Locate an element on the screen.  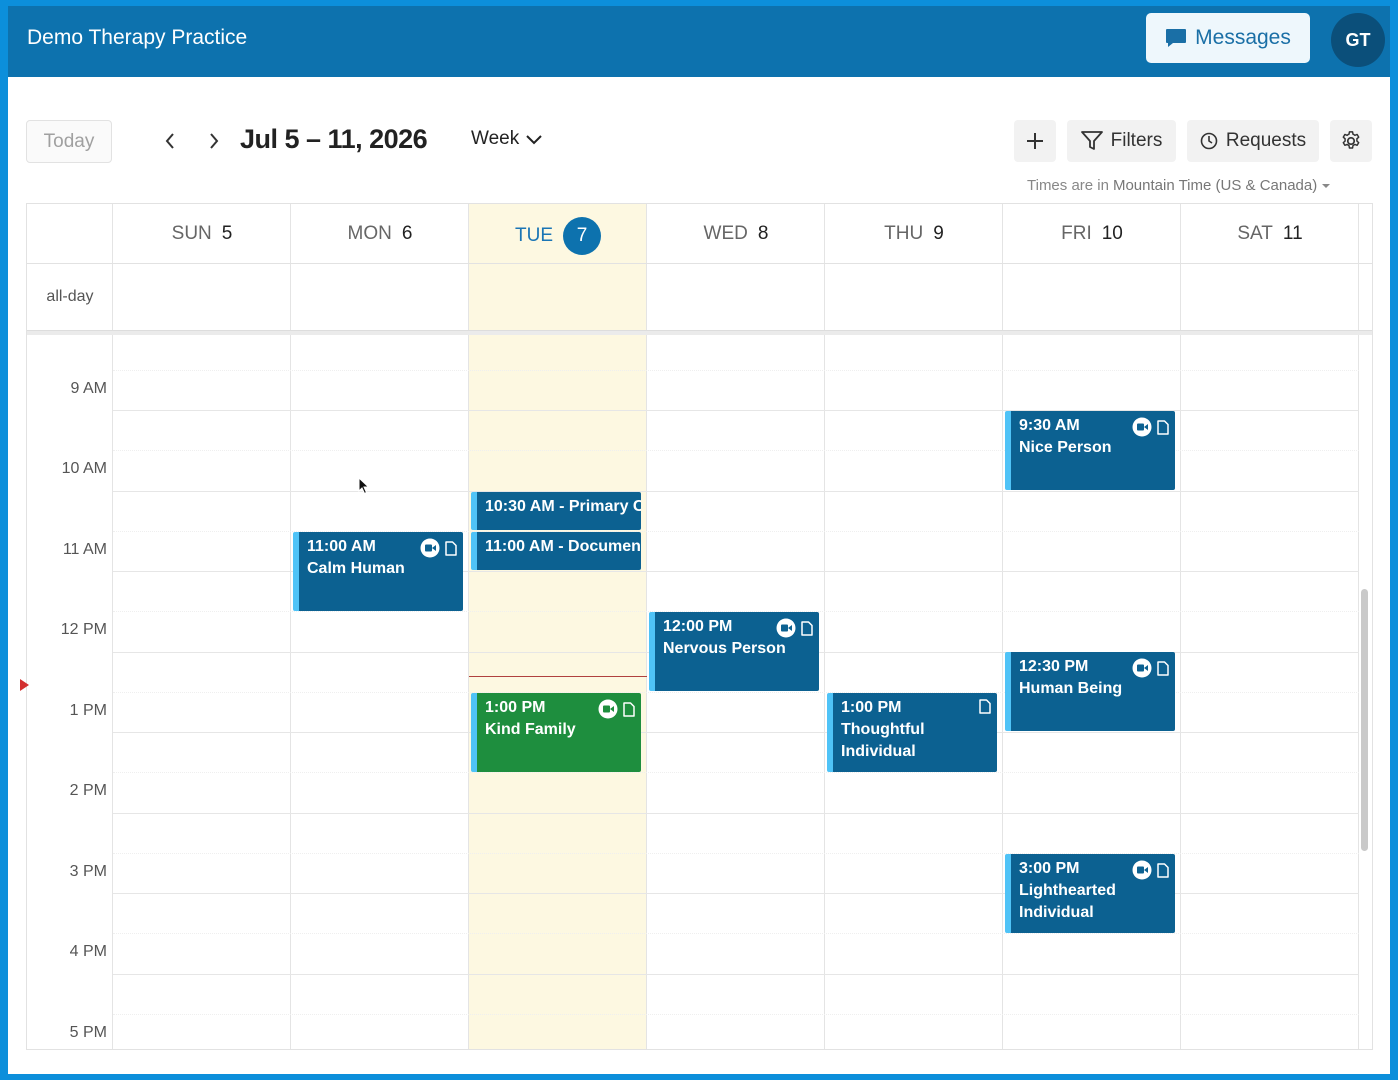
time-label: 10 AM is located at coordinates (84, 468).